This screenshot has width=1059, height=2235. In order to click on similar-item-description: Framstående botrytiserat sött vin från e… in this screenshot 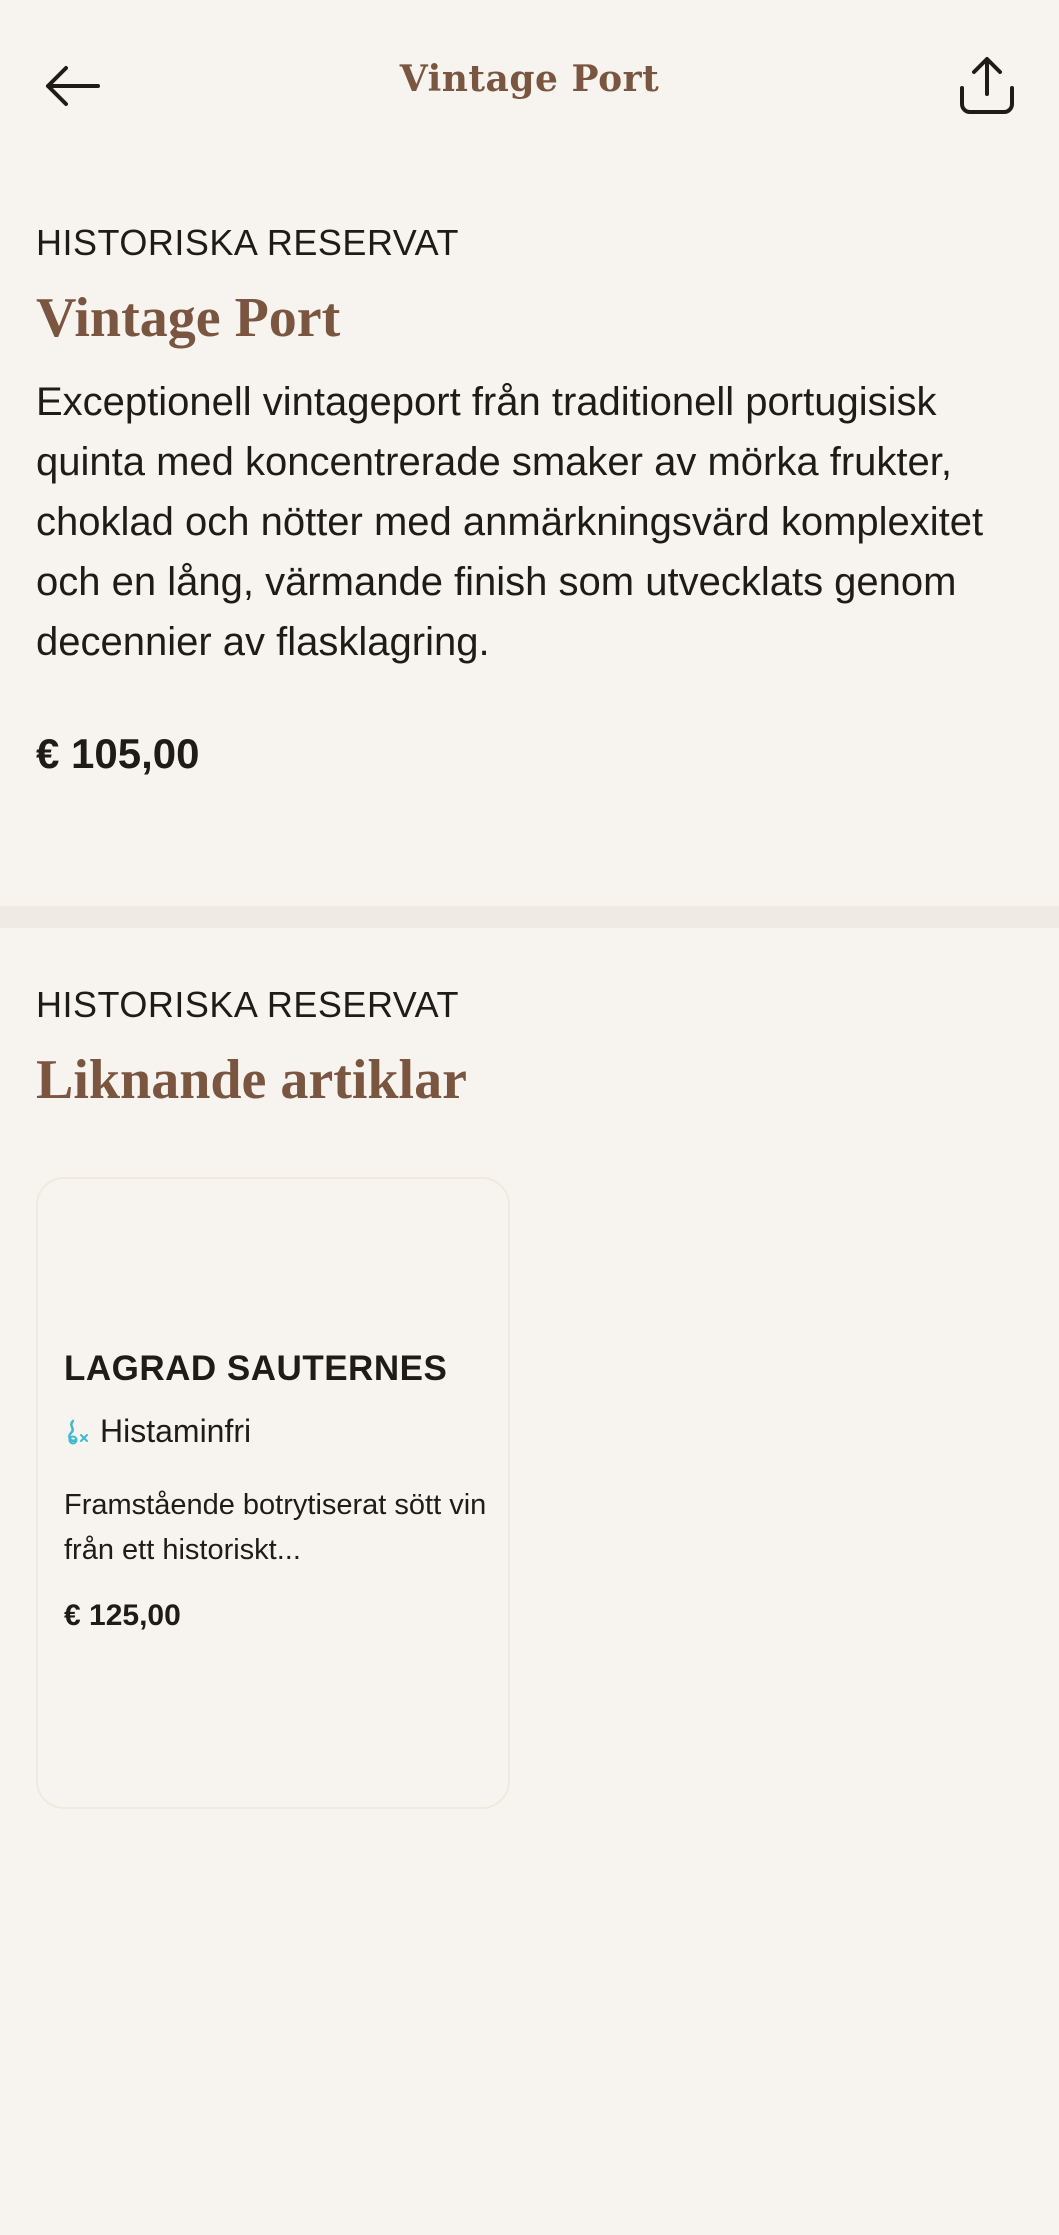, I will do `click(275, 1527)`.